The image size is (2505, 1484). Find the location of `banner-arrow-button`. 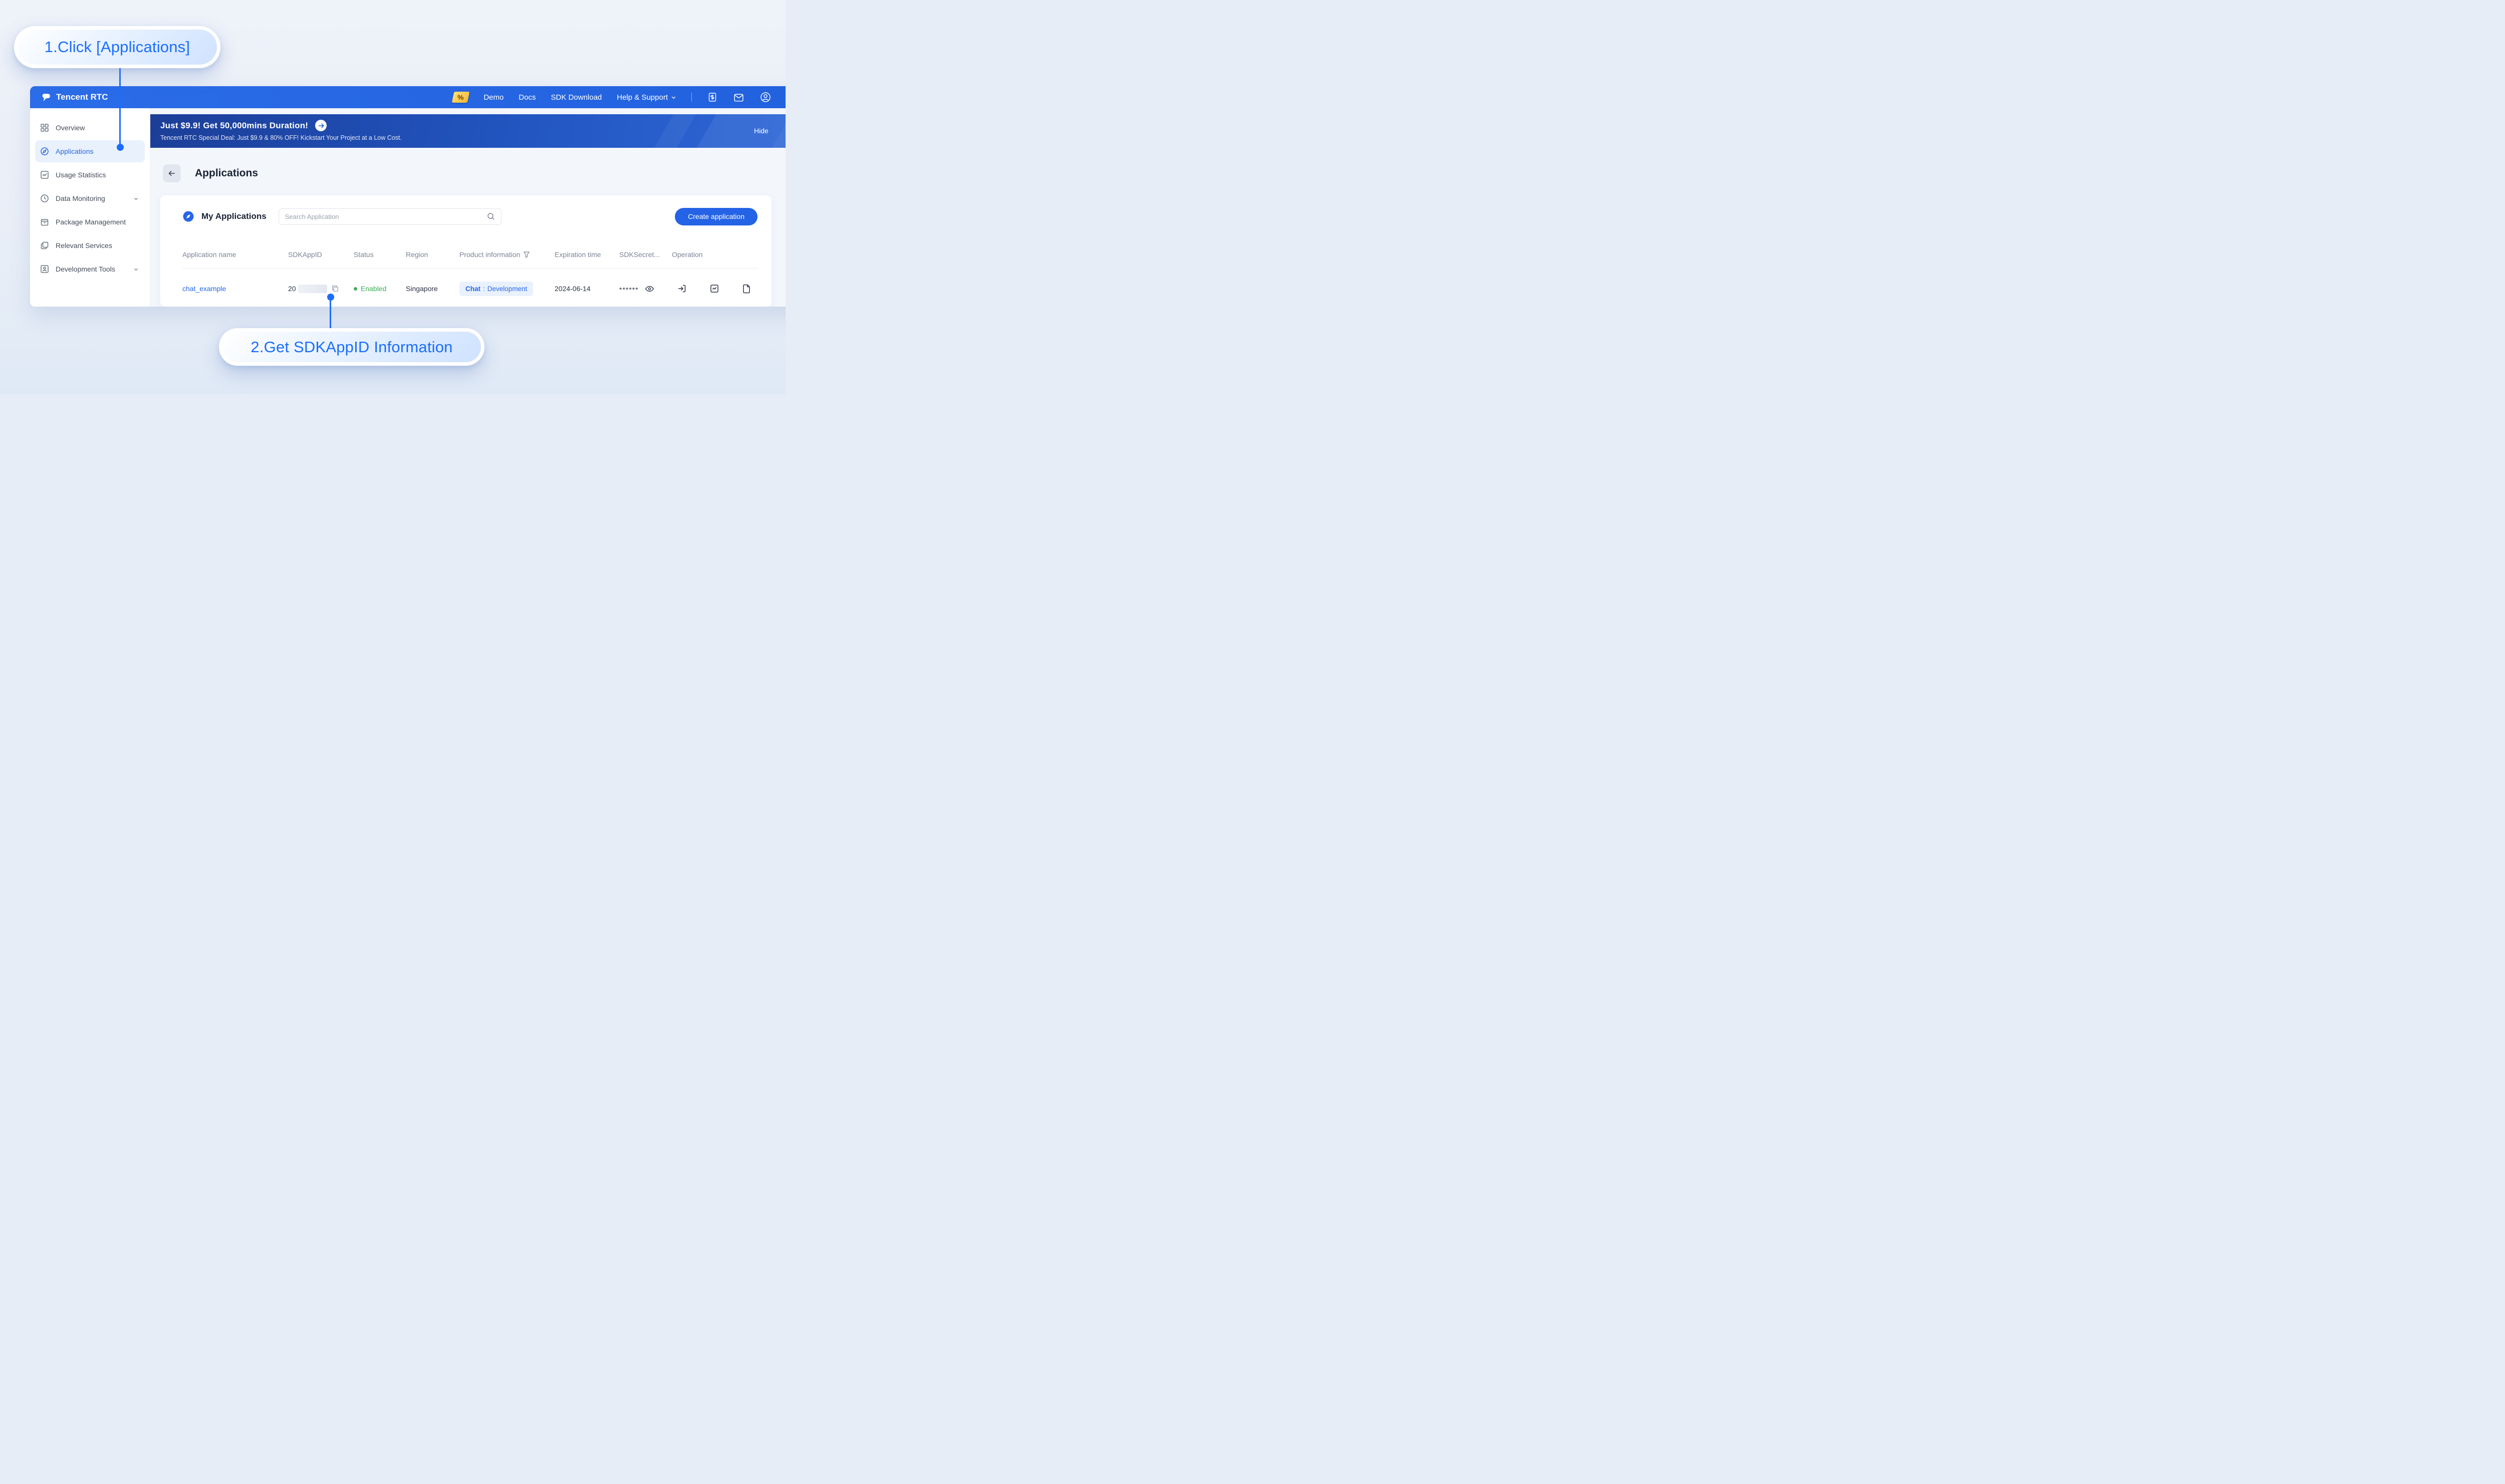

banner-arrow-button is located at coordinates (321, 125).